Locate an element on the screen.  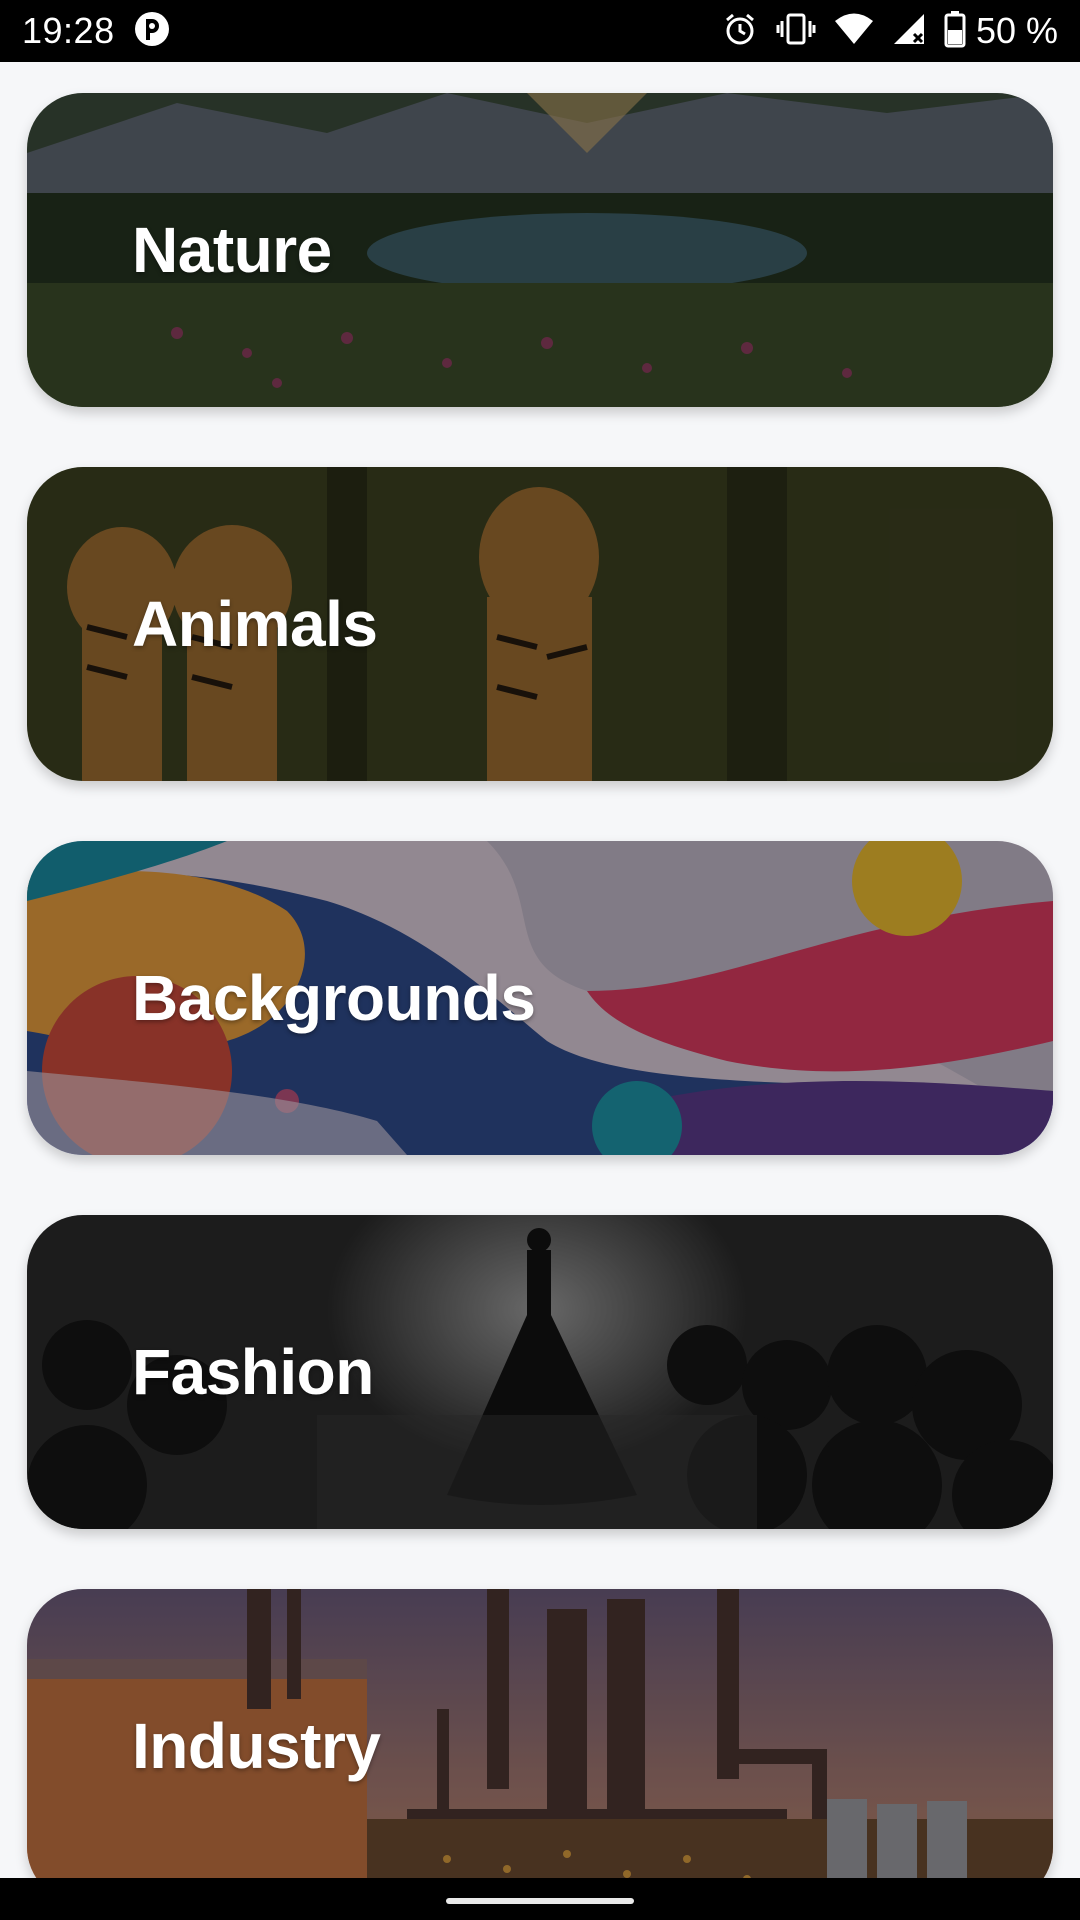
category-label-animals: Animals is located at coordinates (255, 624).